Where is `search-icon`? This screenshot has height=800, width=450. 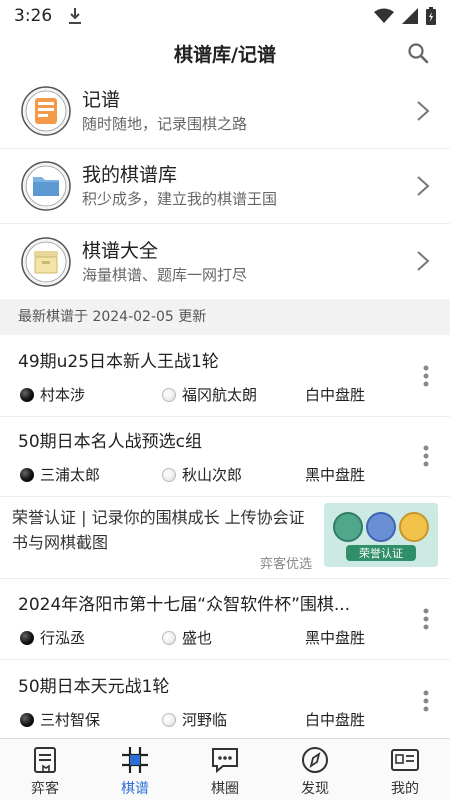
search-icon is located at coordinates (418, 53).